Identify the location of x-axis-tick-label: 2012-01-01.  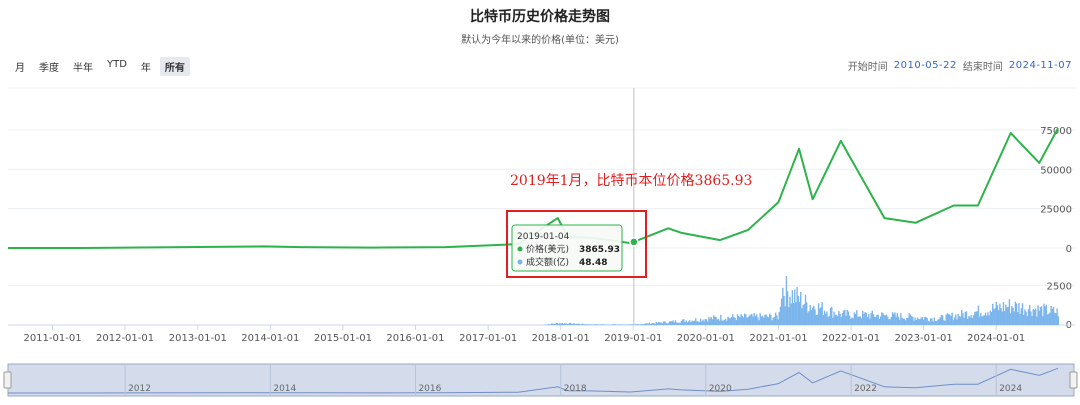
(125, 338).